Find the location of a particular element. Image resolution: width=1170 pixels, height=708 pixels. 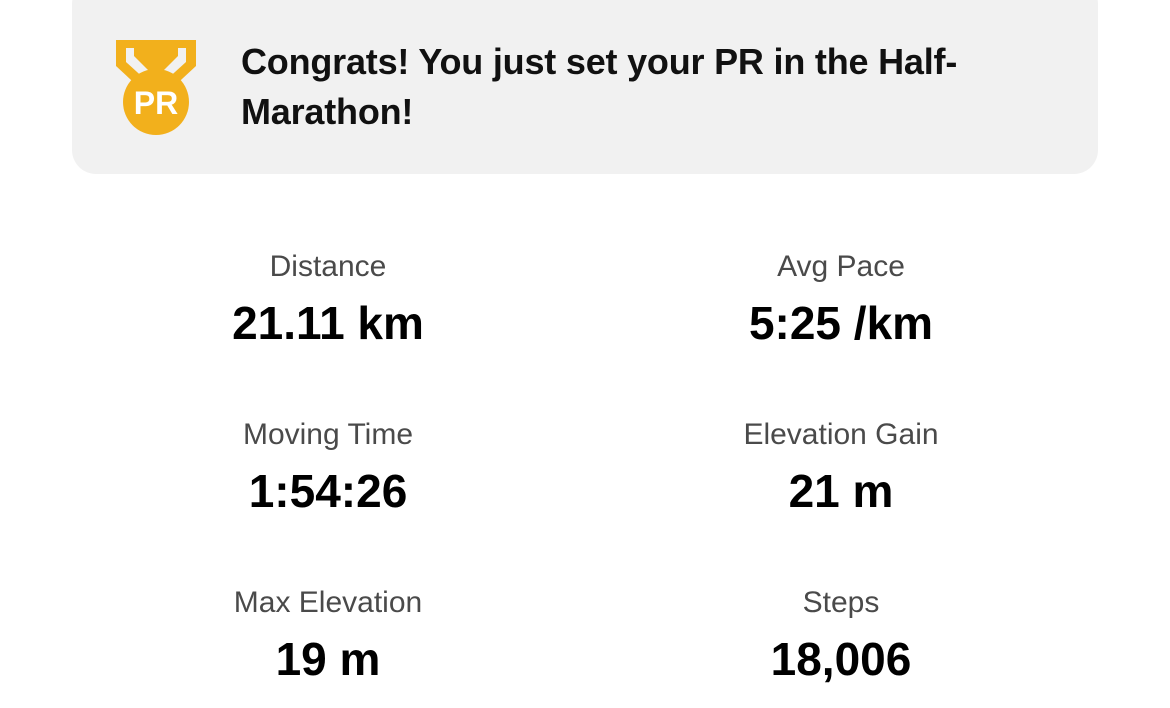

stat-moving-time: Moving Time 1:54:26 is located at coordinates (328, 467).